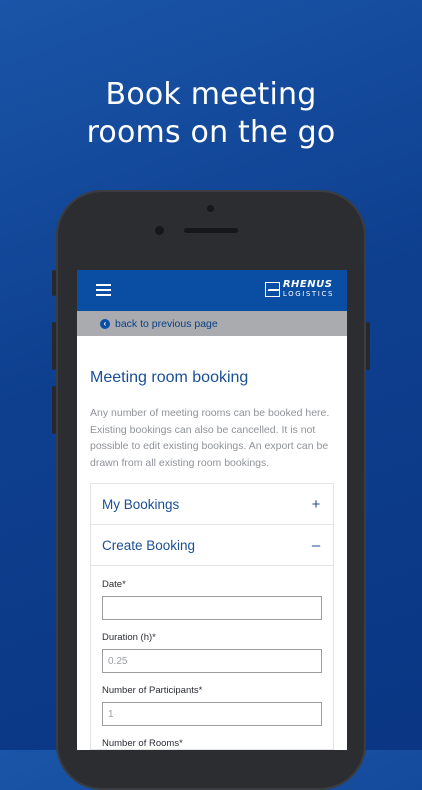  I want to click on rooms-label: Number of Rooms*, so click(142, 743).